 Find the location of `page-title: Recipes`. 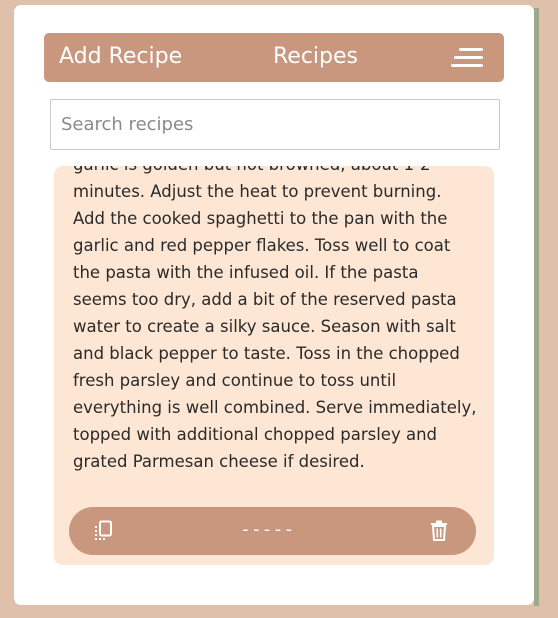

page-title: Recipes is located at coordinates (316, 56).